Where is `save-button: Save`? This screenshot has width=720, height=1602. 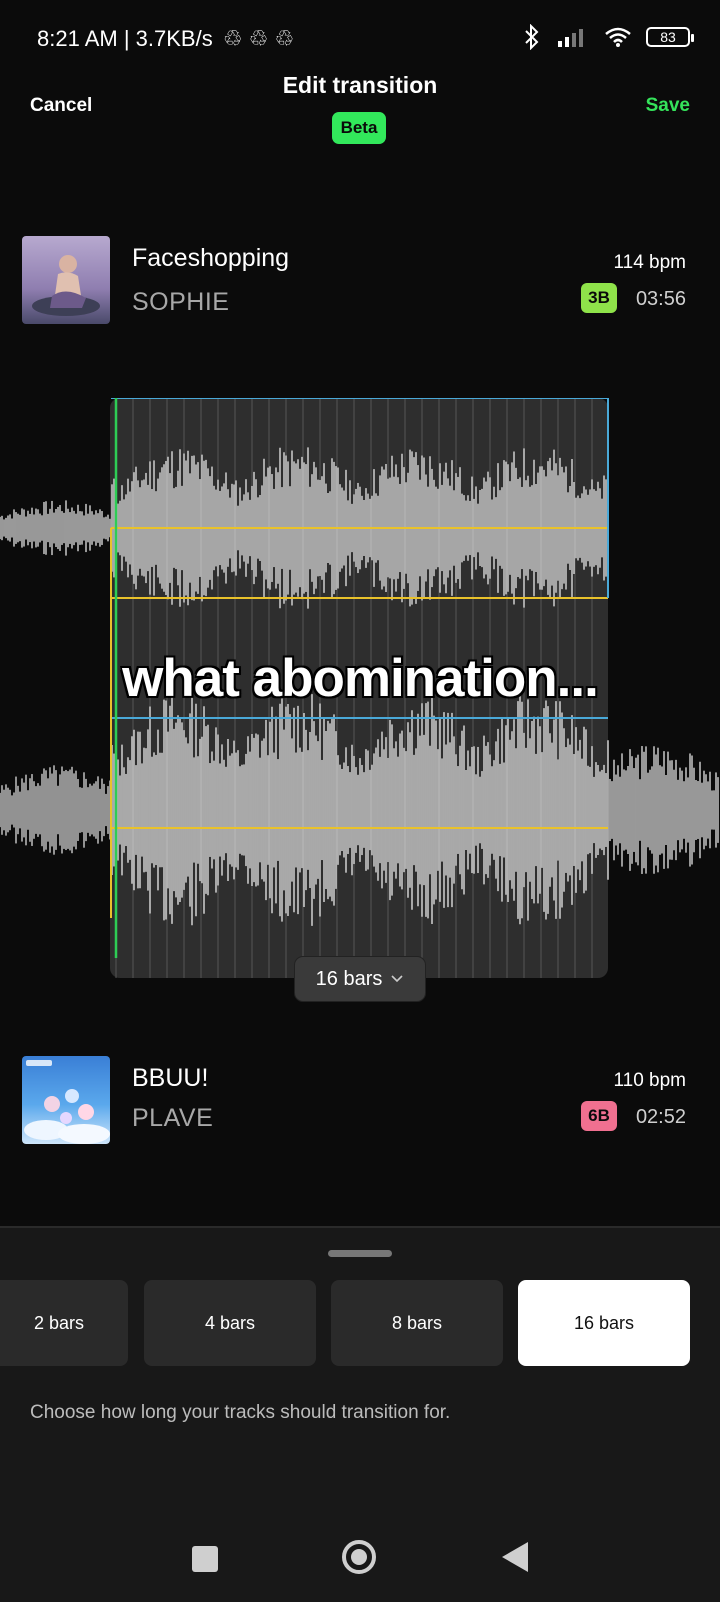
save-button: Save is located at coordinates (668, 106).